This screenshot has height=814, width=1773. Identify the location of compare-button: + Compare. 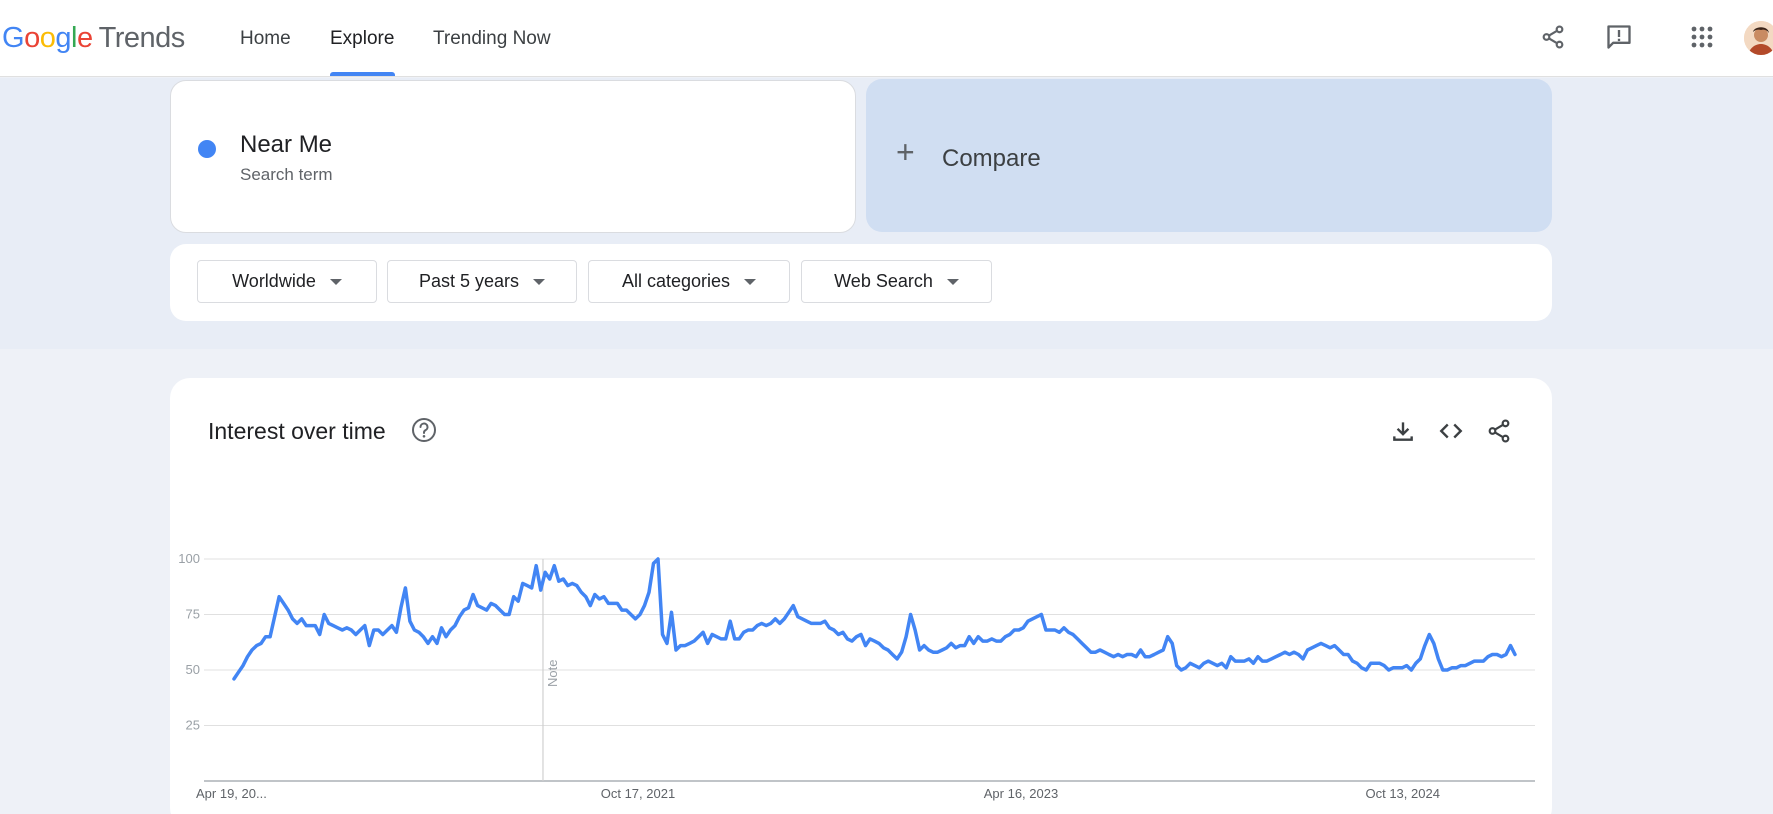
(1209, 155).